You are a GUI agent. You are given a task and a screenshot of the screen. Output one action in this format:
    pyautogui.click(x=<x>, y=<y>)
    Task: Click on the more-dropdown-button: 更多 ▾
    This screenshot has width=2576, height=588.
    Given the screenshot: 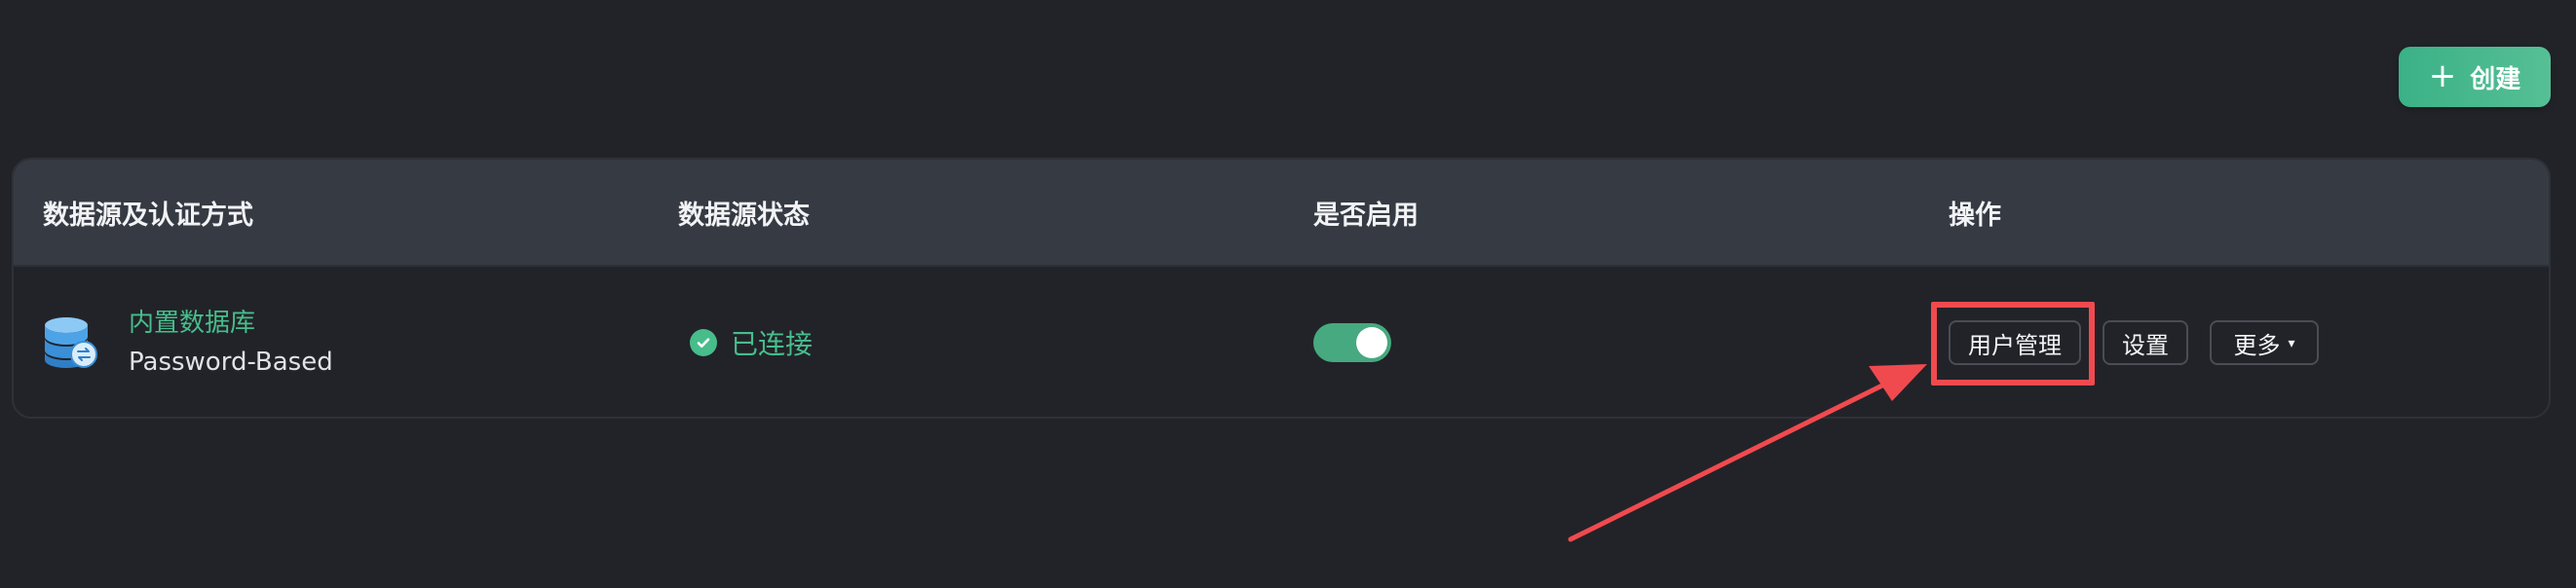 What is the action you would take?
    pyautogui.click(x=2264, y=342)
    